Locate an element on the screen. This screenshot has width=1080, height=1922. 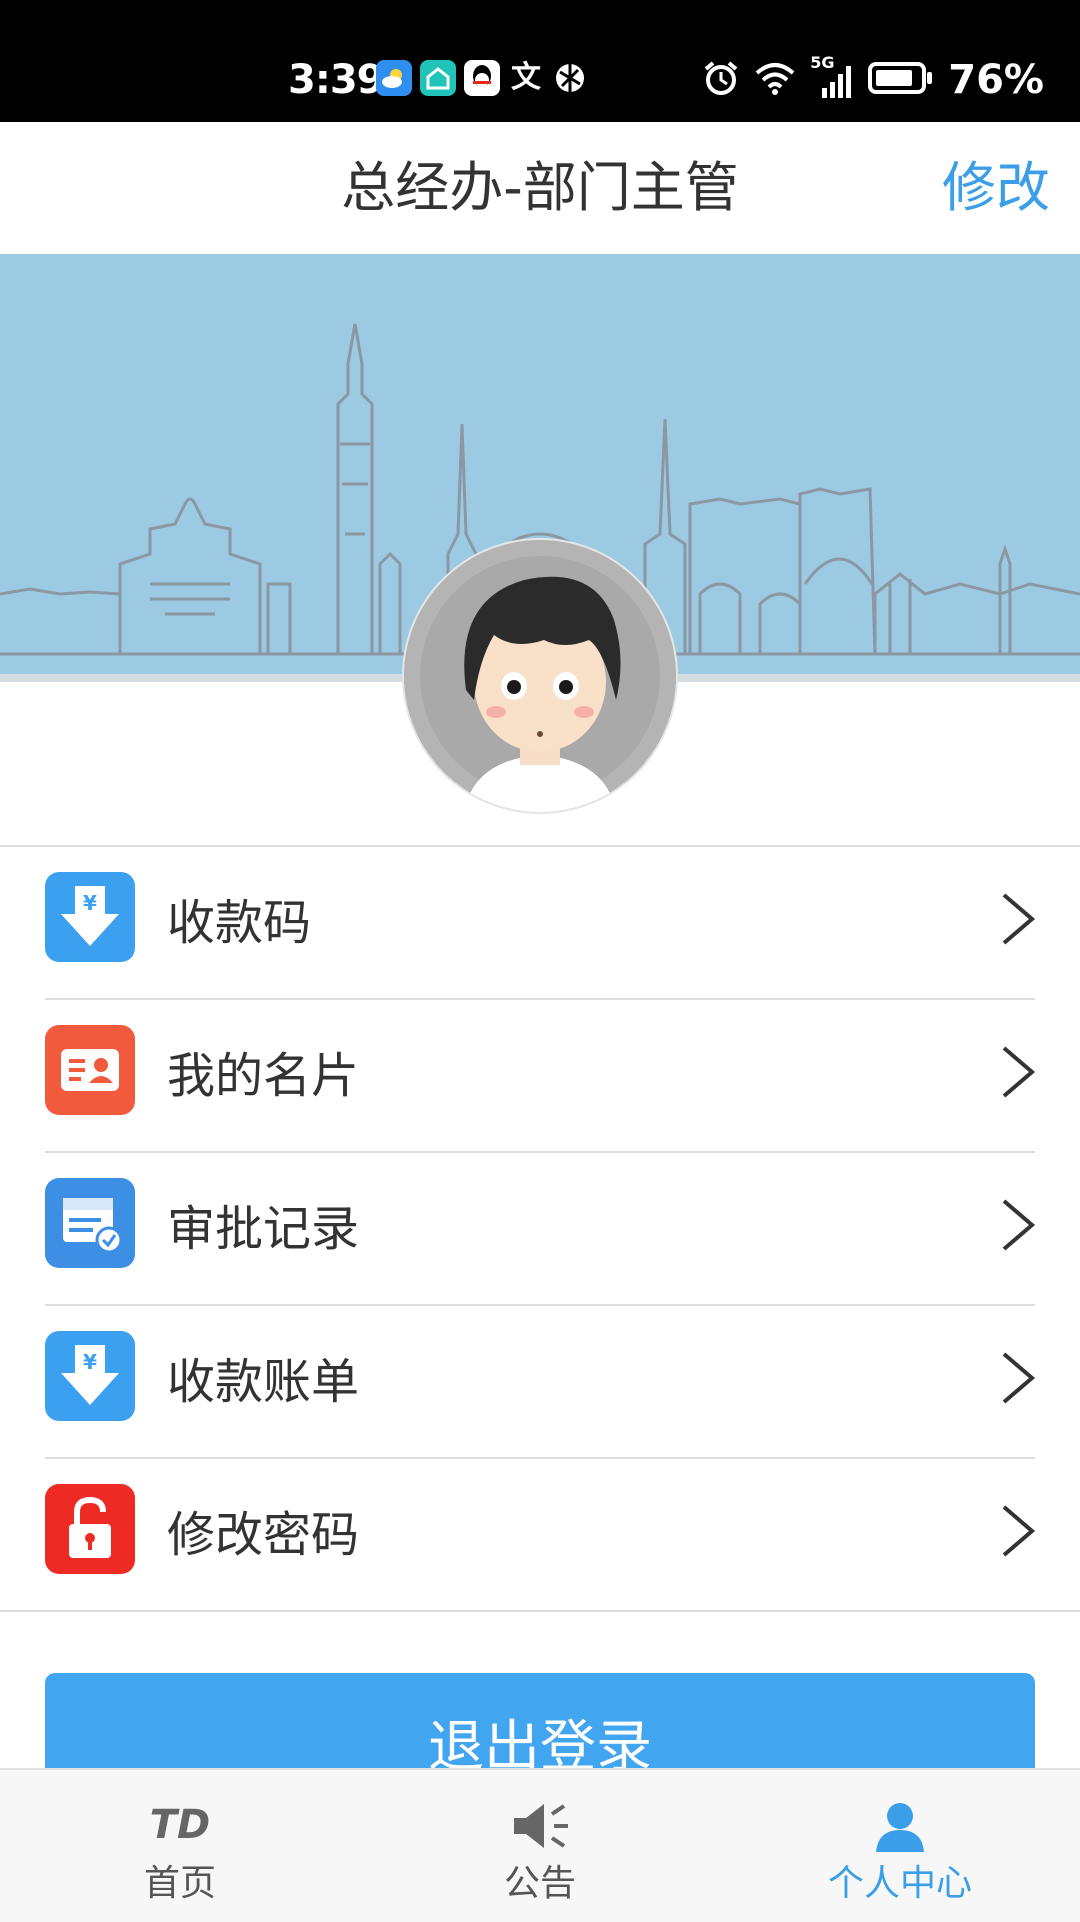
status-notification-icons: 文 is located at coordinates (482, 78).